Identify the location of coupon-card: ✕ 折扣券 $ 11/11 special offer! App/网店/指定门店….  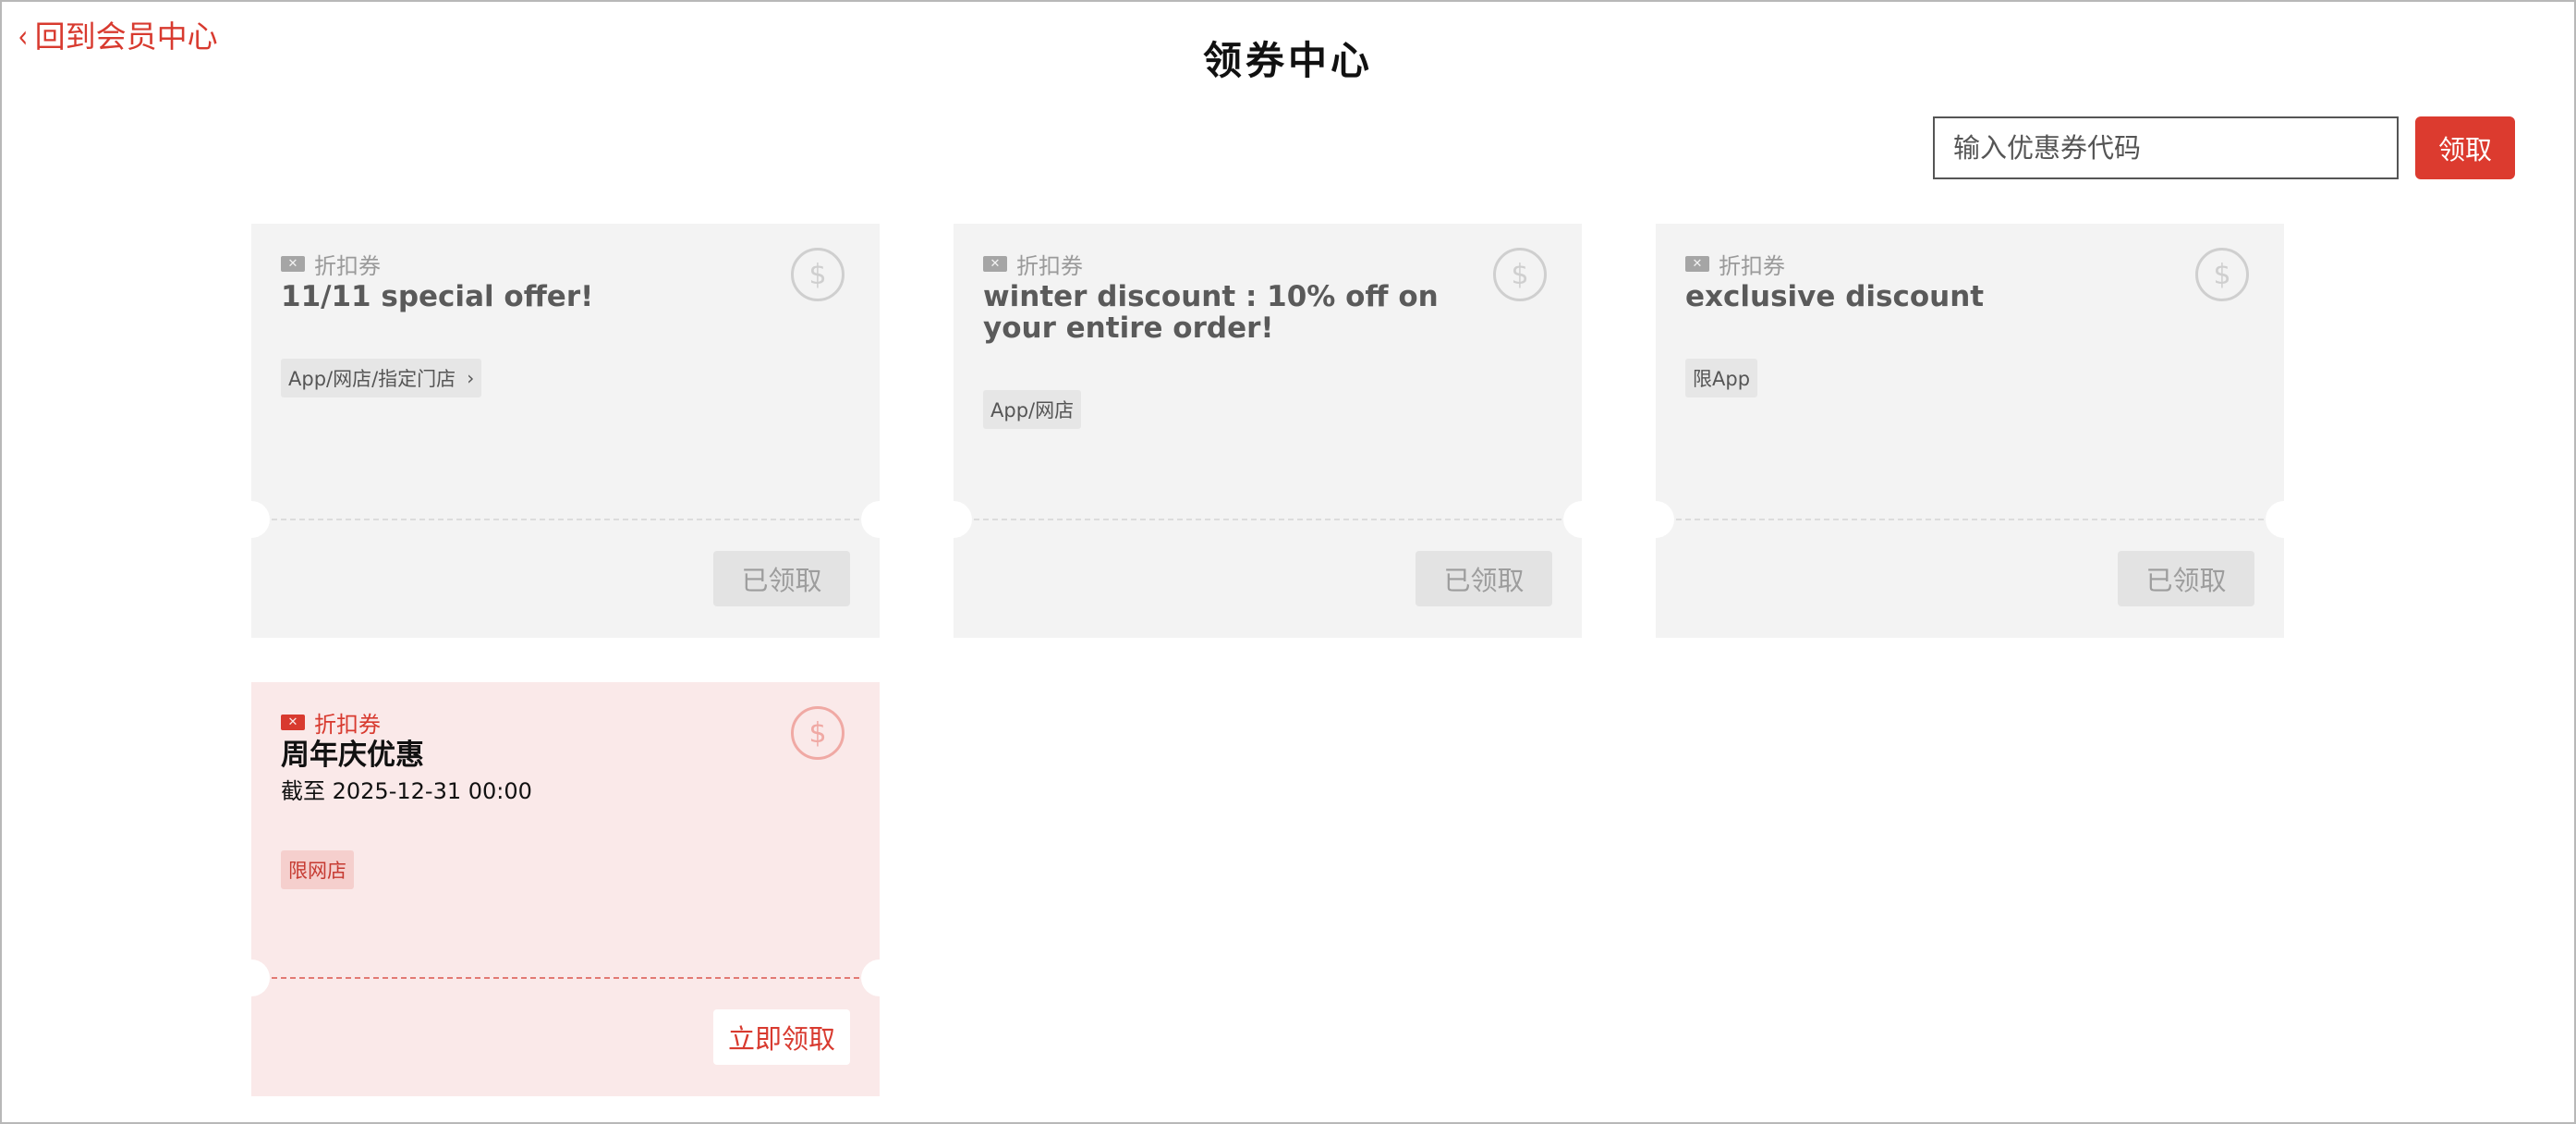
(565, 431).